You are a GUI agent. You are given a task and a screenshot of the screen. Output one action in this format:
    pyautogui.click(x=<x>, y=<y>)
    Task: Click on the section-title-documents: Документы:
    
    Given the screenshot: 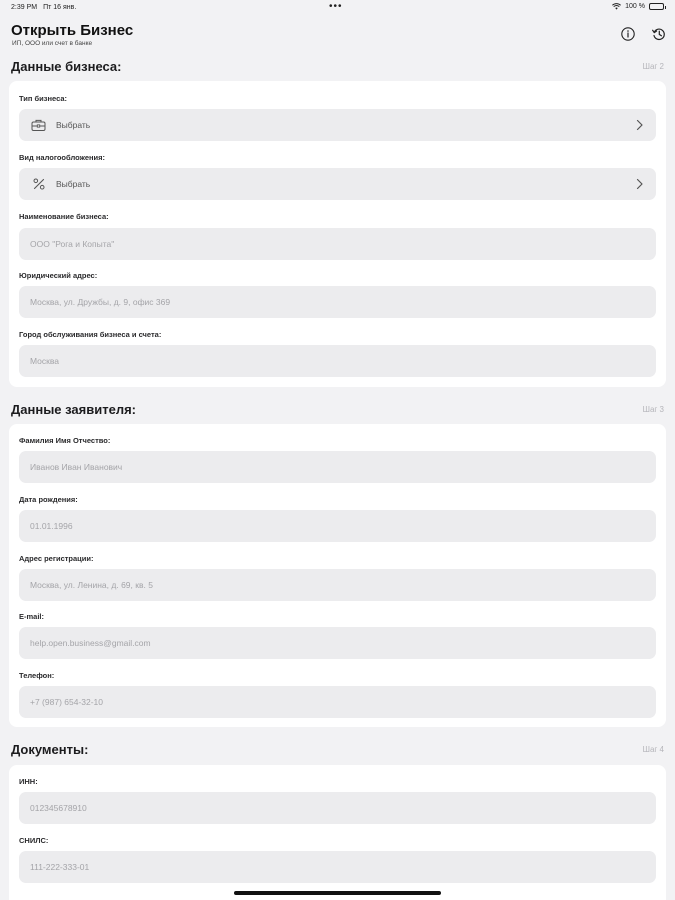 What is the action you would take?
    pyautogui.click(x=50, y=749)
    